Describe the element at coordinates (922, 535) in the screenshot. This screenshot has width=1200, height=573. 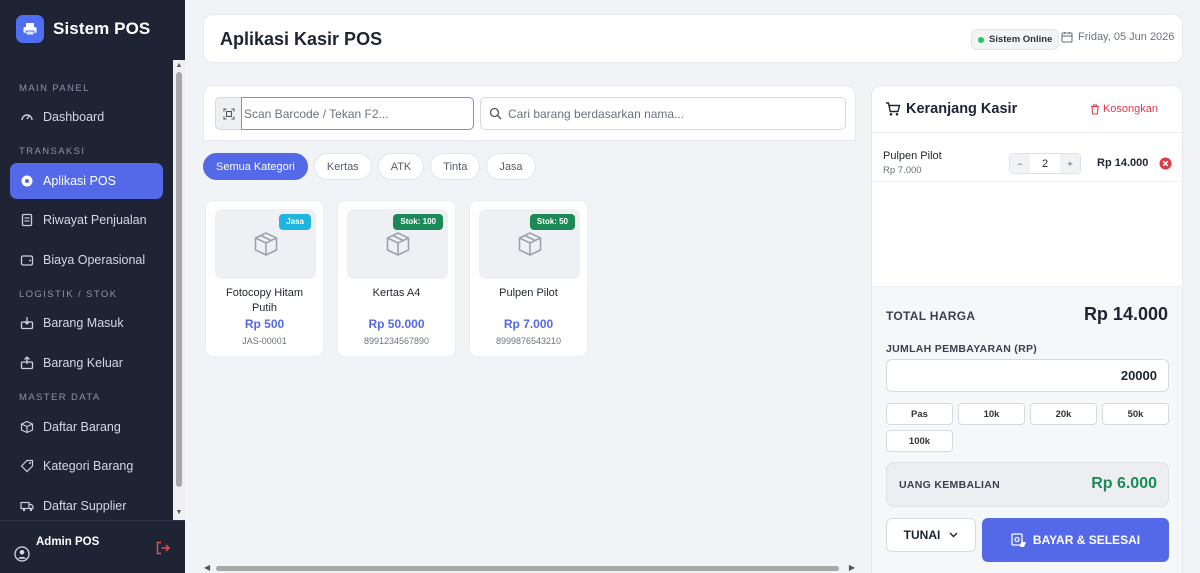
I see `payment-method-value: TUNAI` at that location.